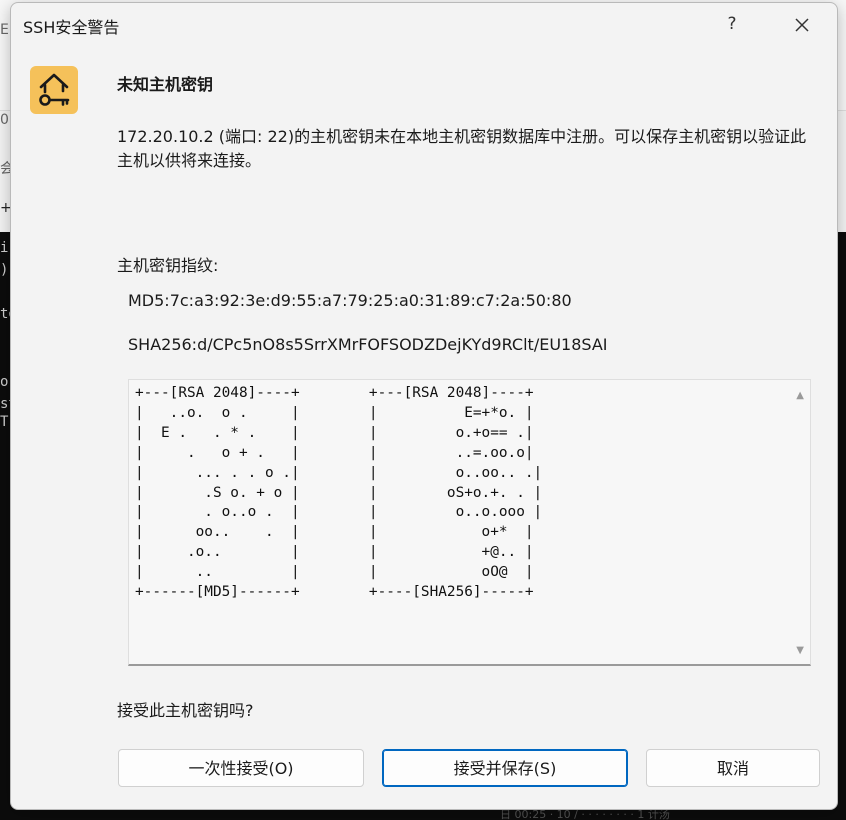  I want to click on title-bar: SSH安全警告 ?, so click(424, 24).